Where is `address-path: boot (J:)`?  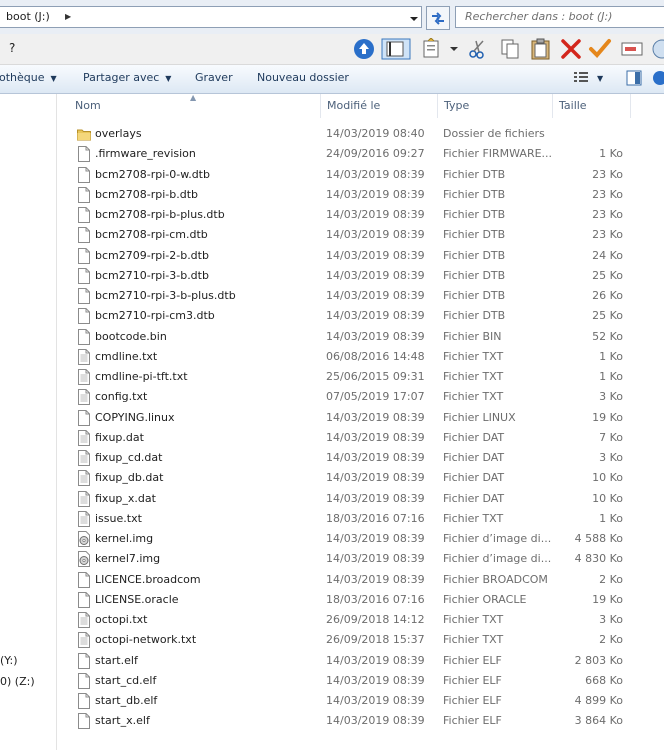
address-path: boot (J:) is located at coordinates (28, 16).